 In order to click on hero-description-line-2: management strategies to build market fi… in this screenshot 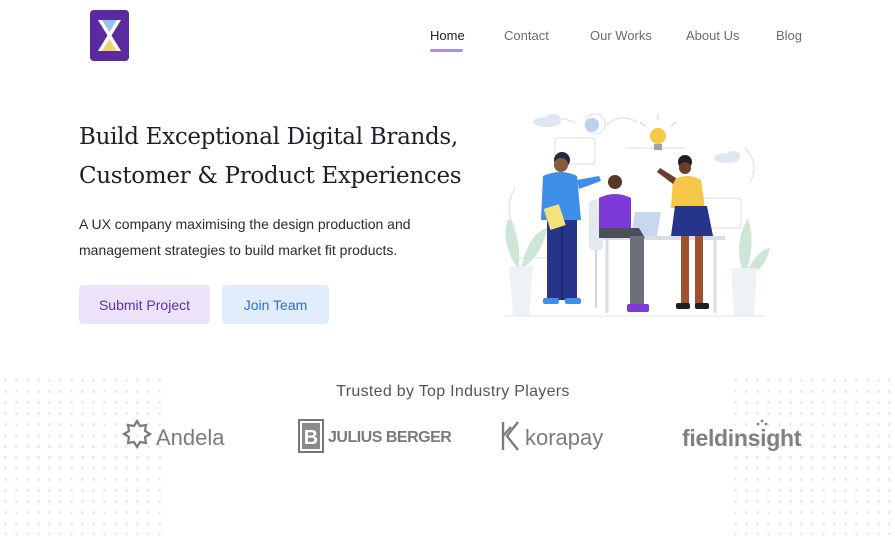, I will do `click(238, 250)`.